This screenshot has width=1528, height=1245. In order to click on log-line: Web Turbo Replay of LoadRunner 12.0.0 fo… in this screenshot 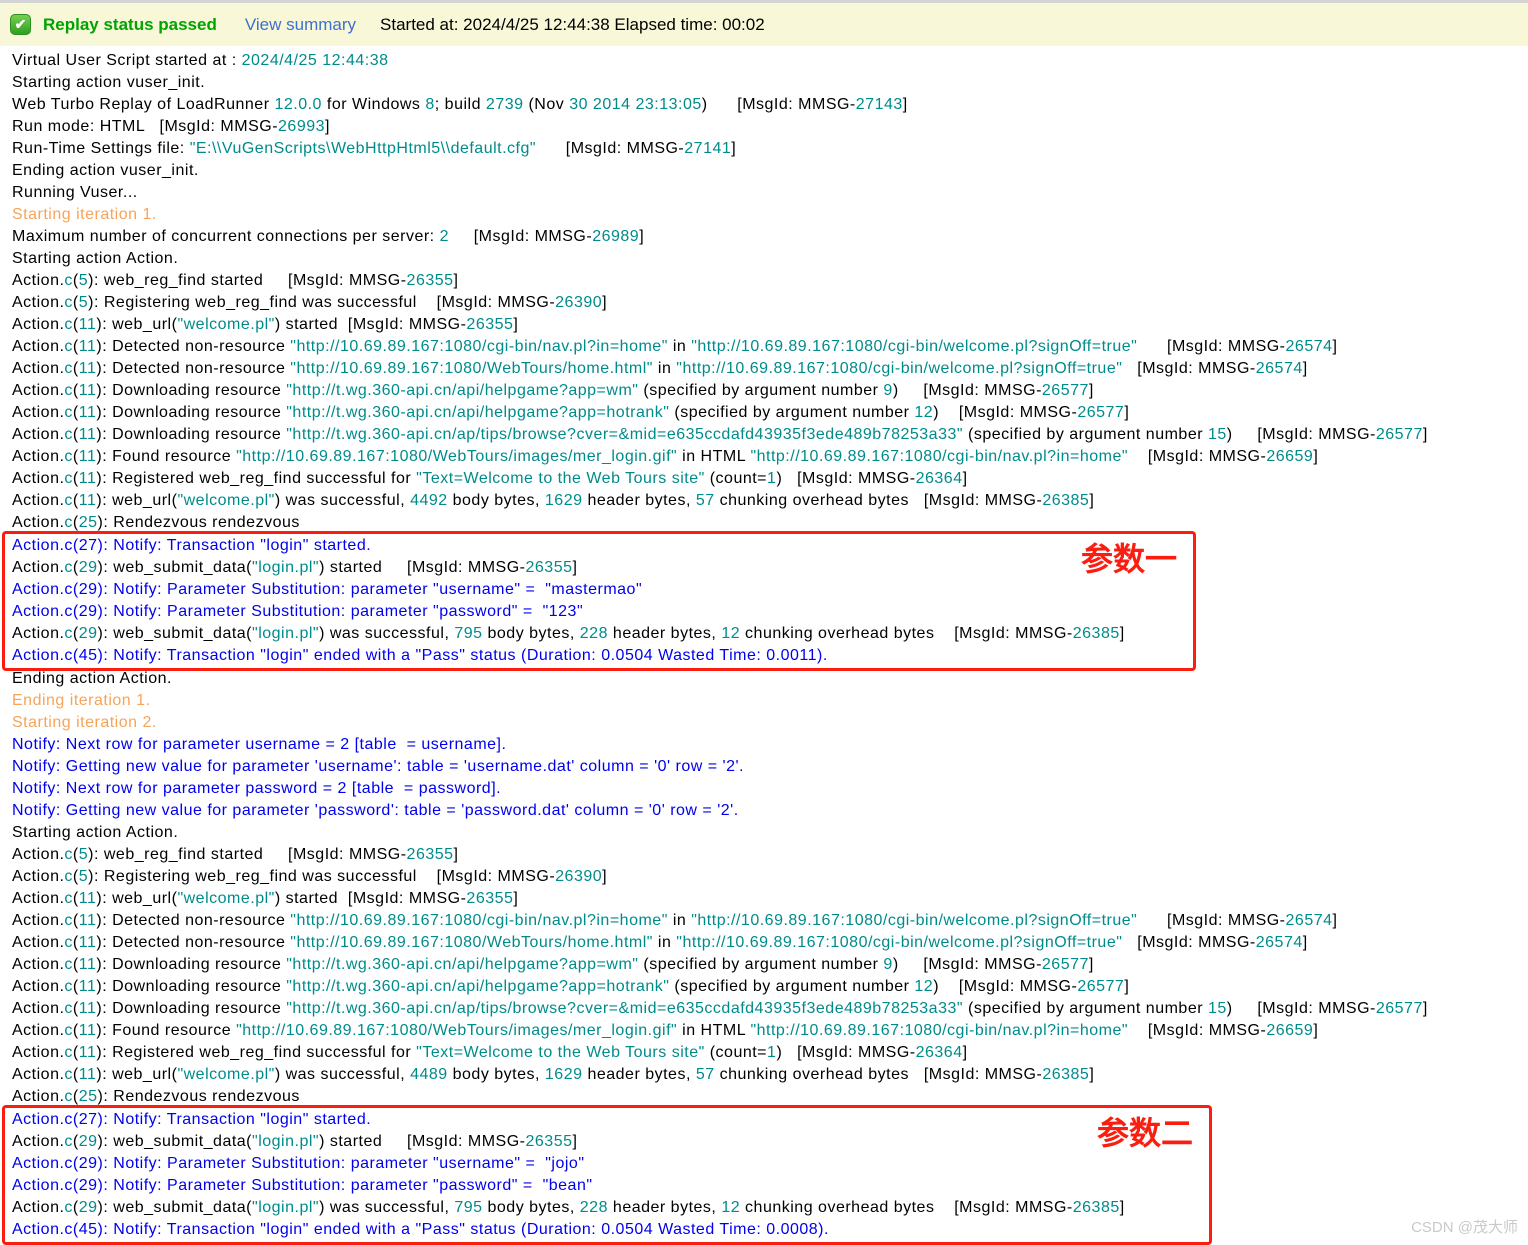, I will do `click(460, 104)`.